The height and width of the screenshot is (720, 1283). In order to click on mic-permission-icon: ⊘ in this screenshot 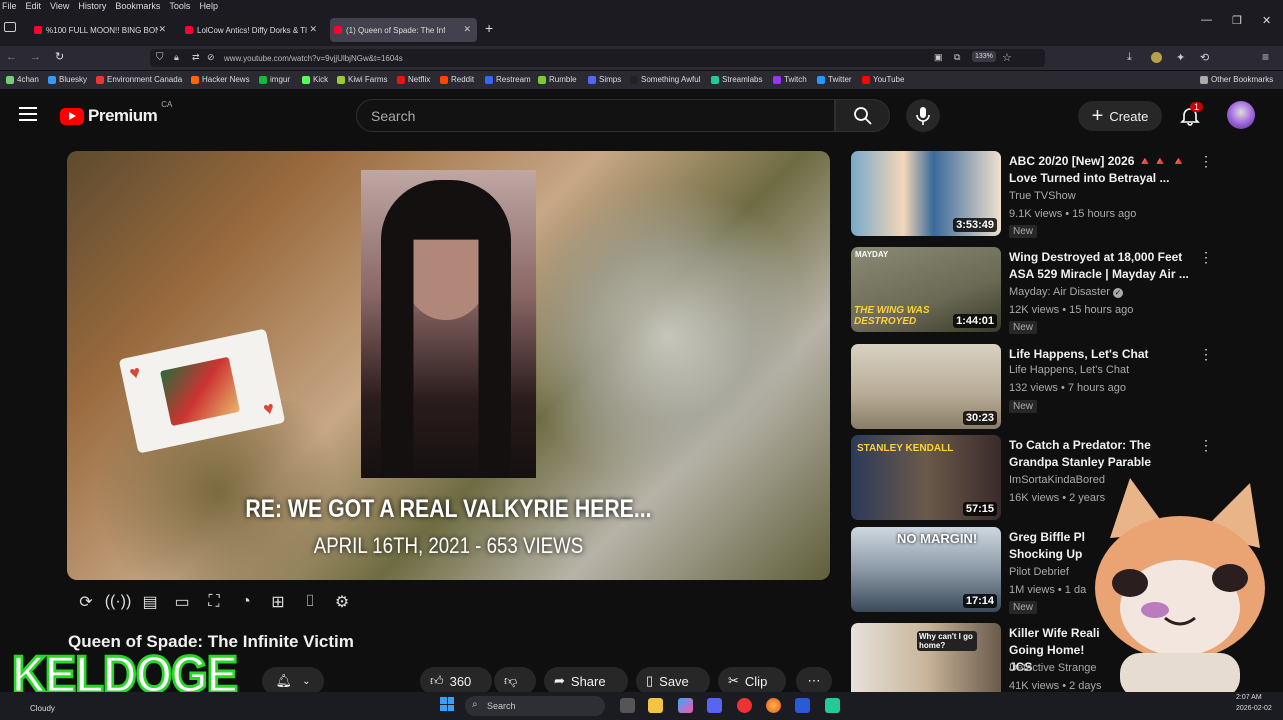, I will do `click(211, 57)`.